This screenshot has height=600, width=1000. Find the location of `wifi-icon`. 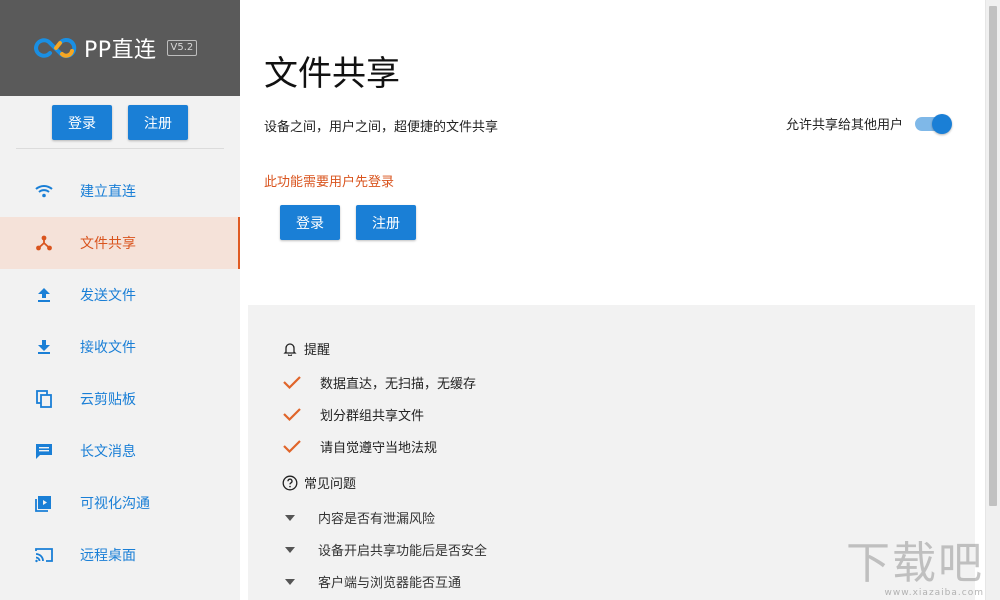

wifi-icon is located at coordinates (44, 191).